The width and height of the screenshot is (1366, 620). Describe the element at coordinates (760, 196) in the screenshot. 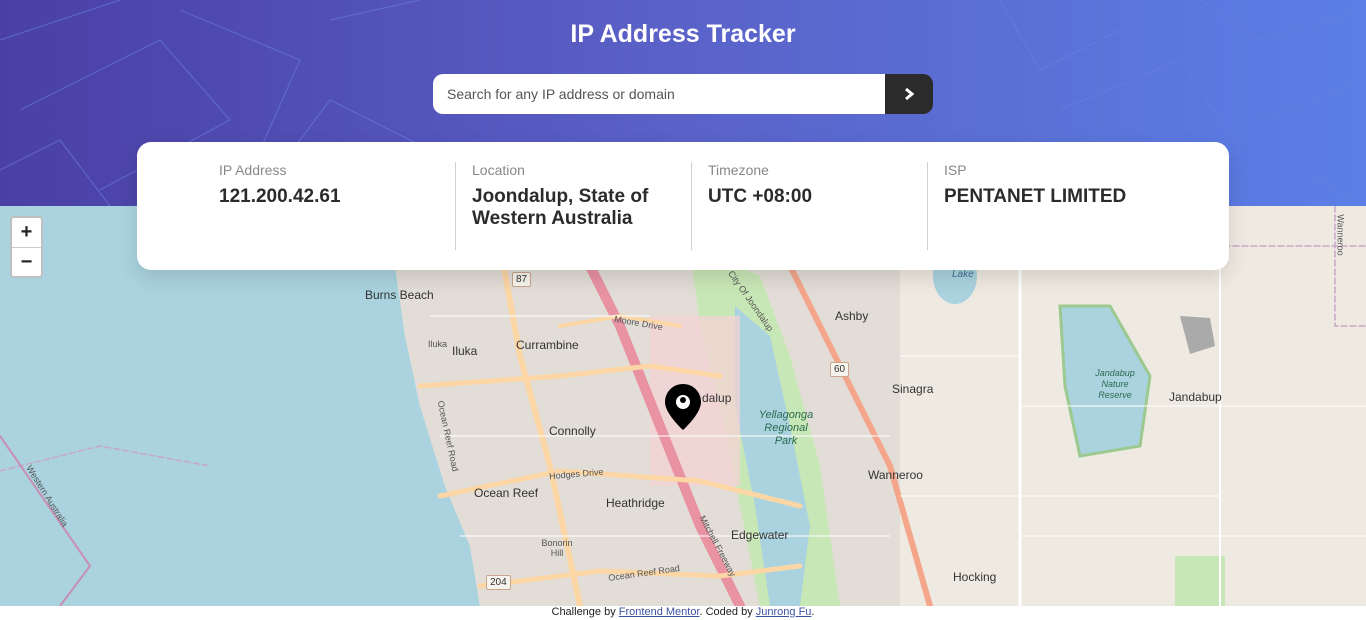

I see `info-value: UTC +08:00` at that location.